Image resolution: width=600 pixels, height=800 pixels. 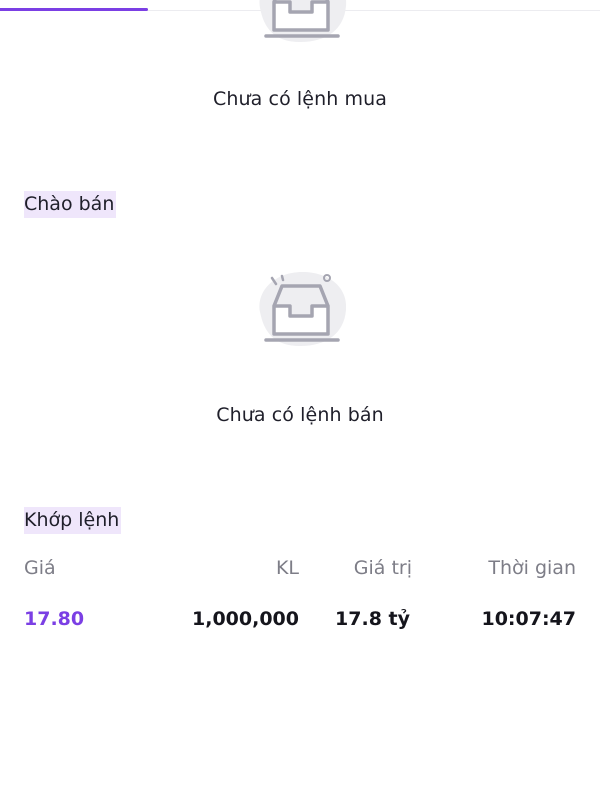 What do you see at coordinates (532, 568) in the screenshot?
I see `column-header-time: Thời gian` at bounding box center [532, 568].